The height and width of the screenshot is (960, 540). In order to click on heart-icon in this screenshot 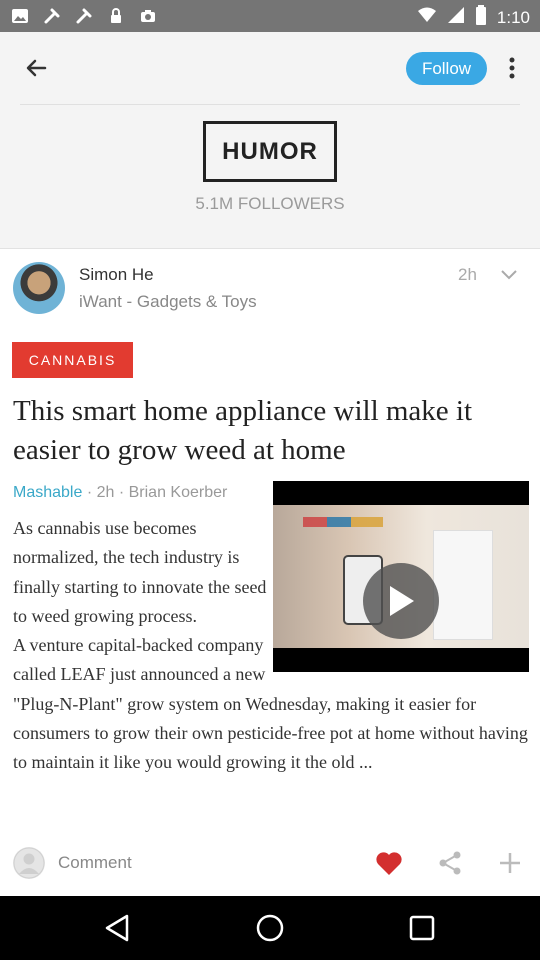, I will do `click(389, 863)`.